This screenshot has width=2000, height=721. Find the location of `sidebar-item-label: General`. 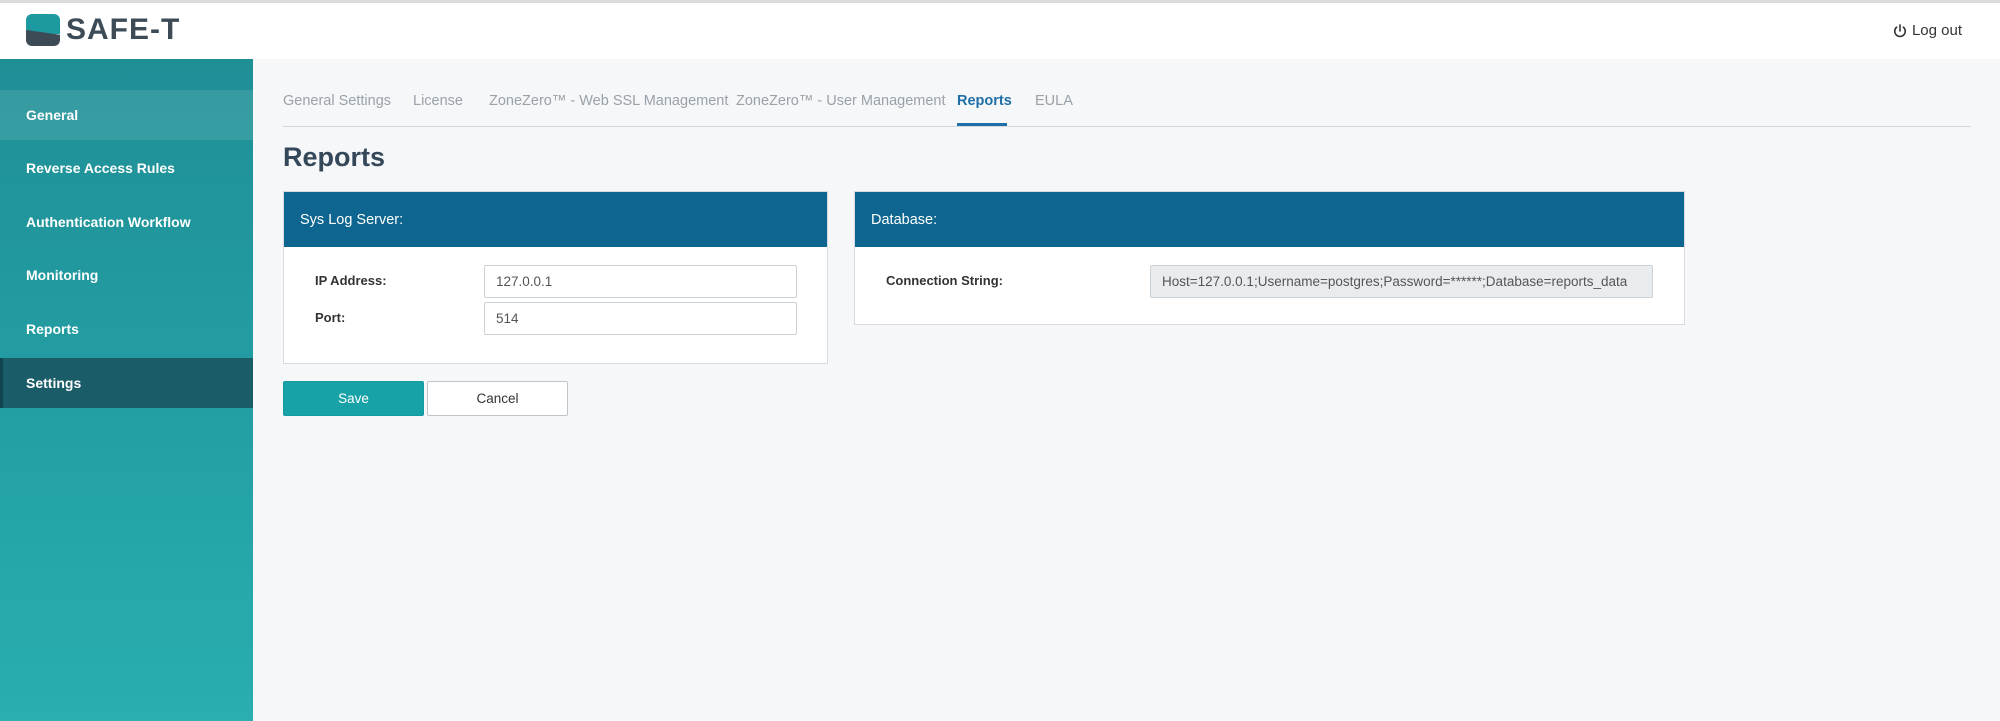

sidebar-item-label: General is located at coordinates (52, 115).